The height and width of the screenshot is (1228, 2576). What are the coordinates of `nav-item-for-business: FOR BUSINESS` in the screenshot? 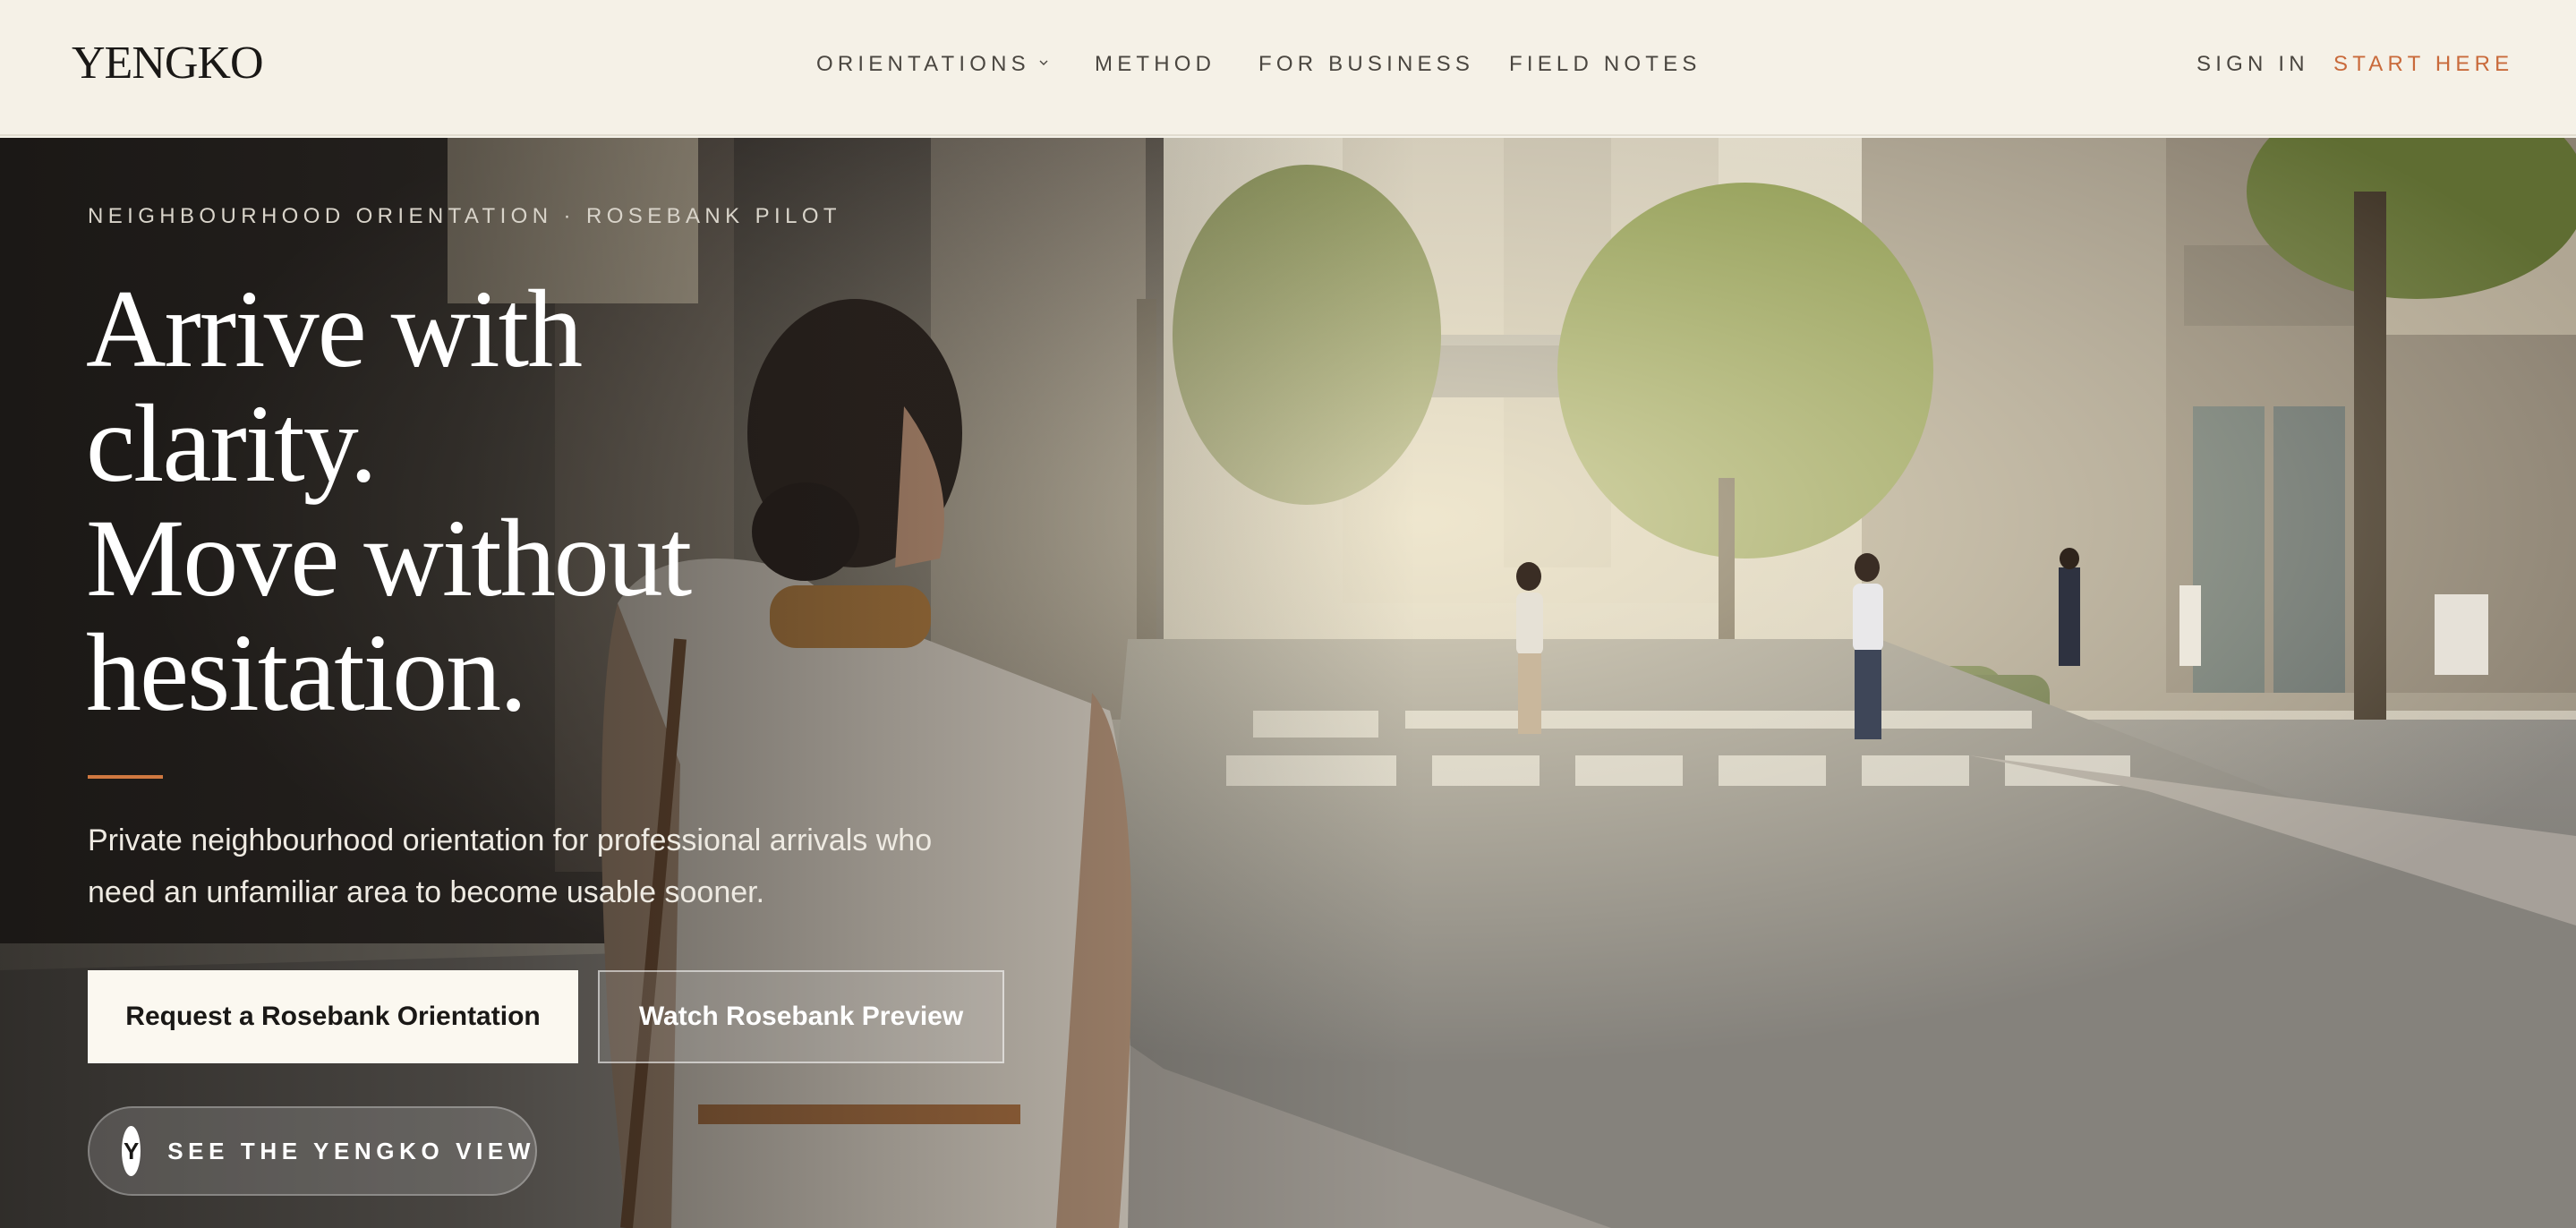 It's located at (1366, 64).